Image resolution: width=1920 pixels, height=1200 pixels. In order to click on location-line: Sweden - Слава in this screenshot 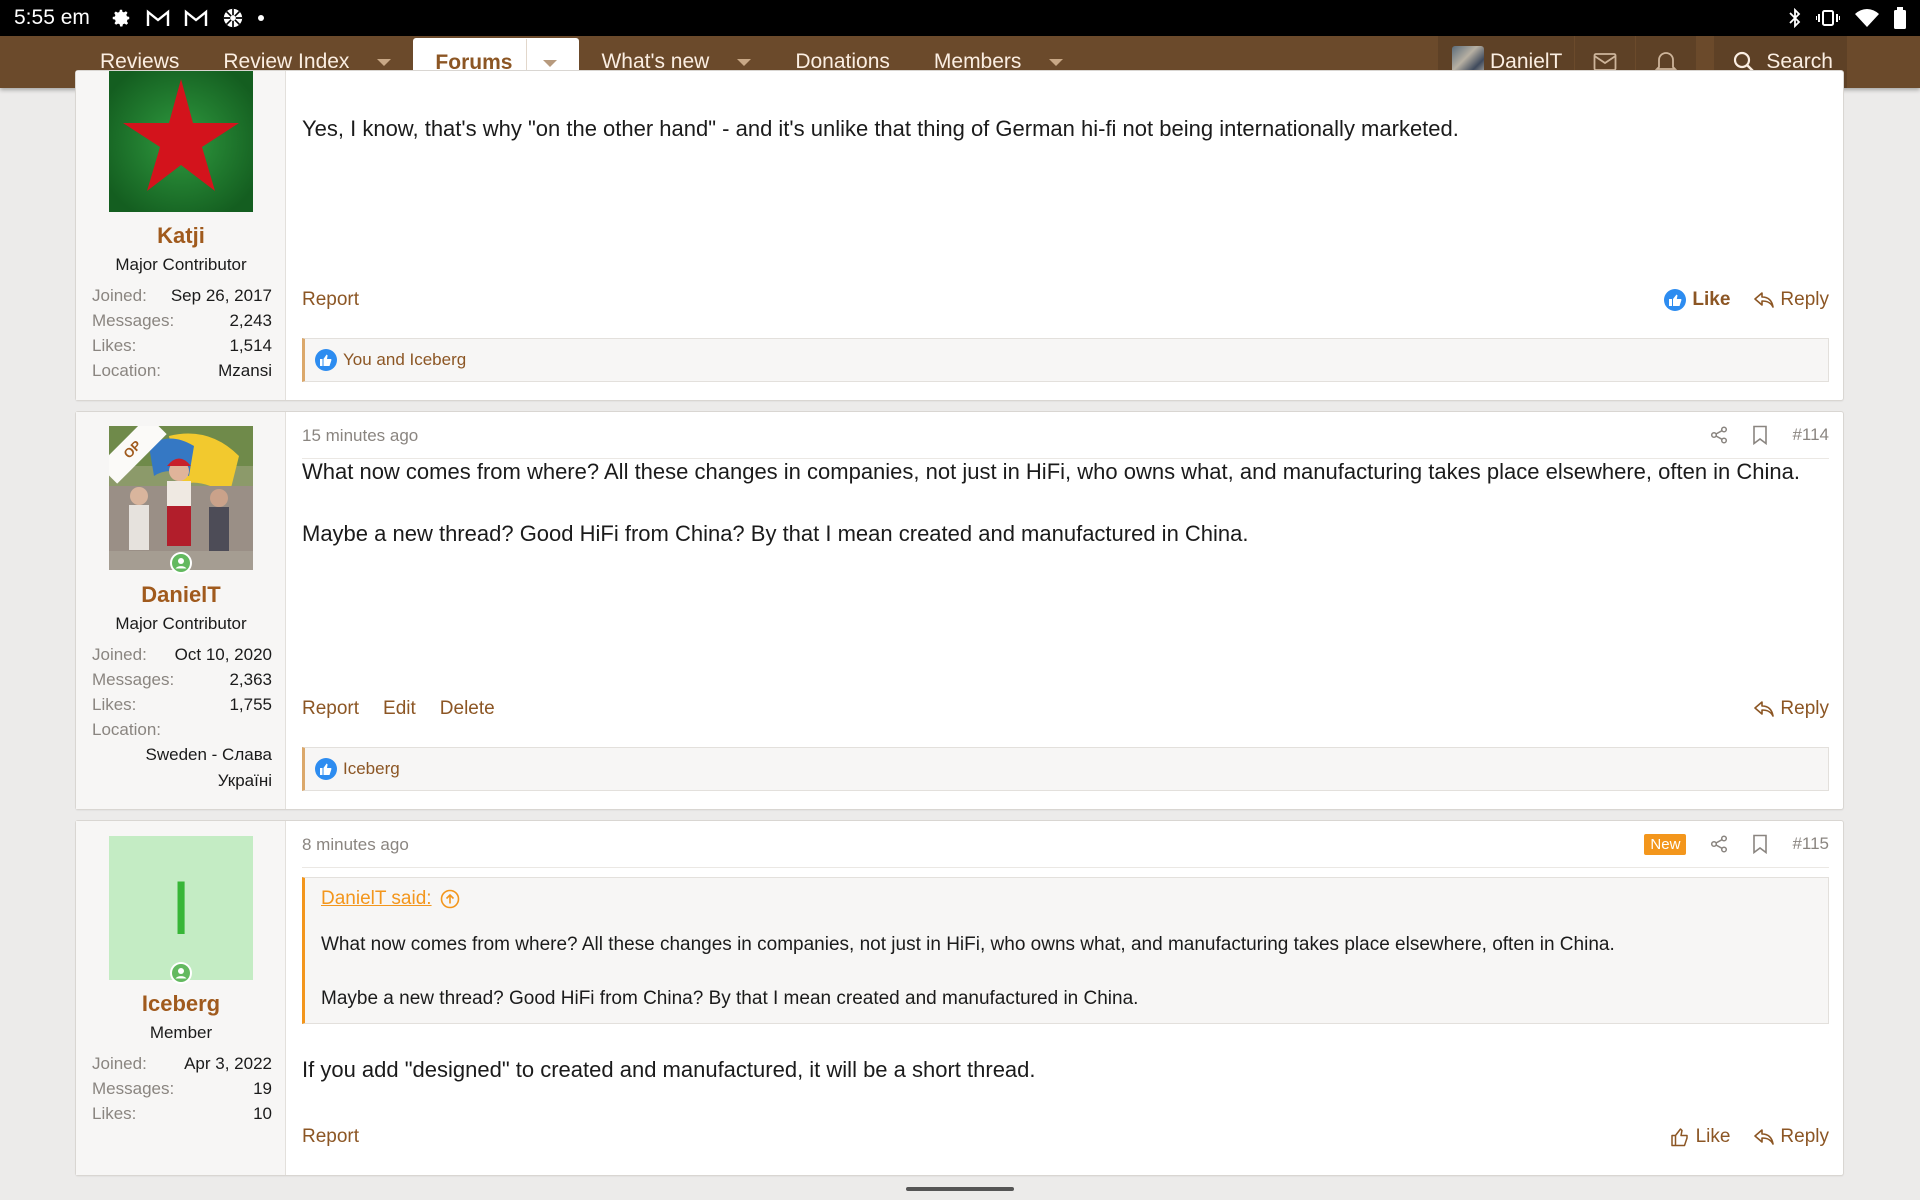, I will do `click(209, 754)`.